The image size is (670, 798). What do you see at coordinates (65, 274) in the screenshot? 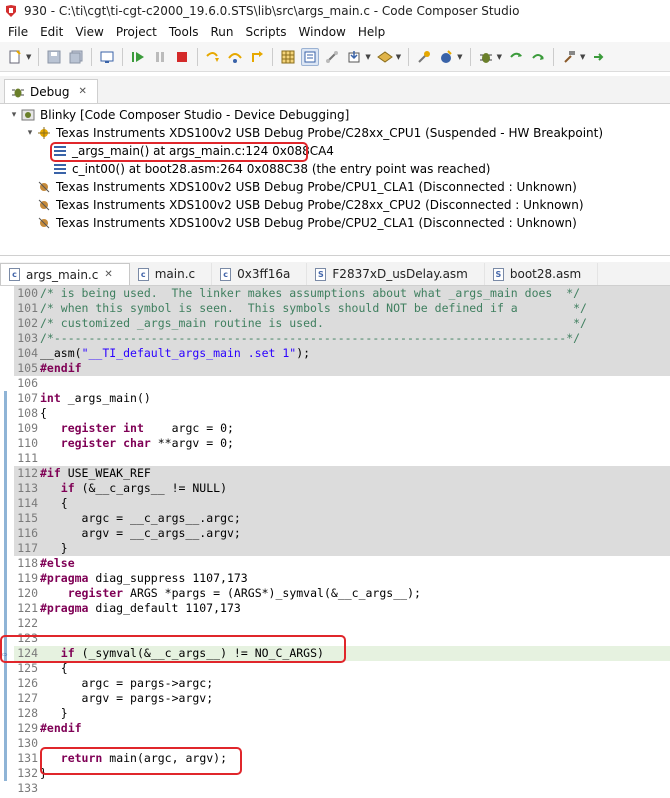
I see `tab-args-main-c: c args_main.c ✕` at bounding box center [65, 274].